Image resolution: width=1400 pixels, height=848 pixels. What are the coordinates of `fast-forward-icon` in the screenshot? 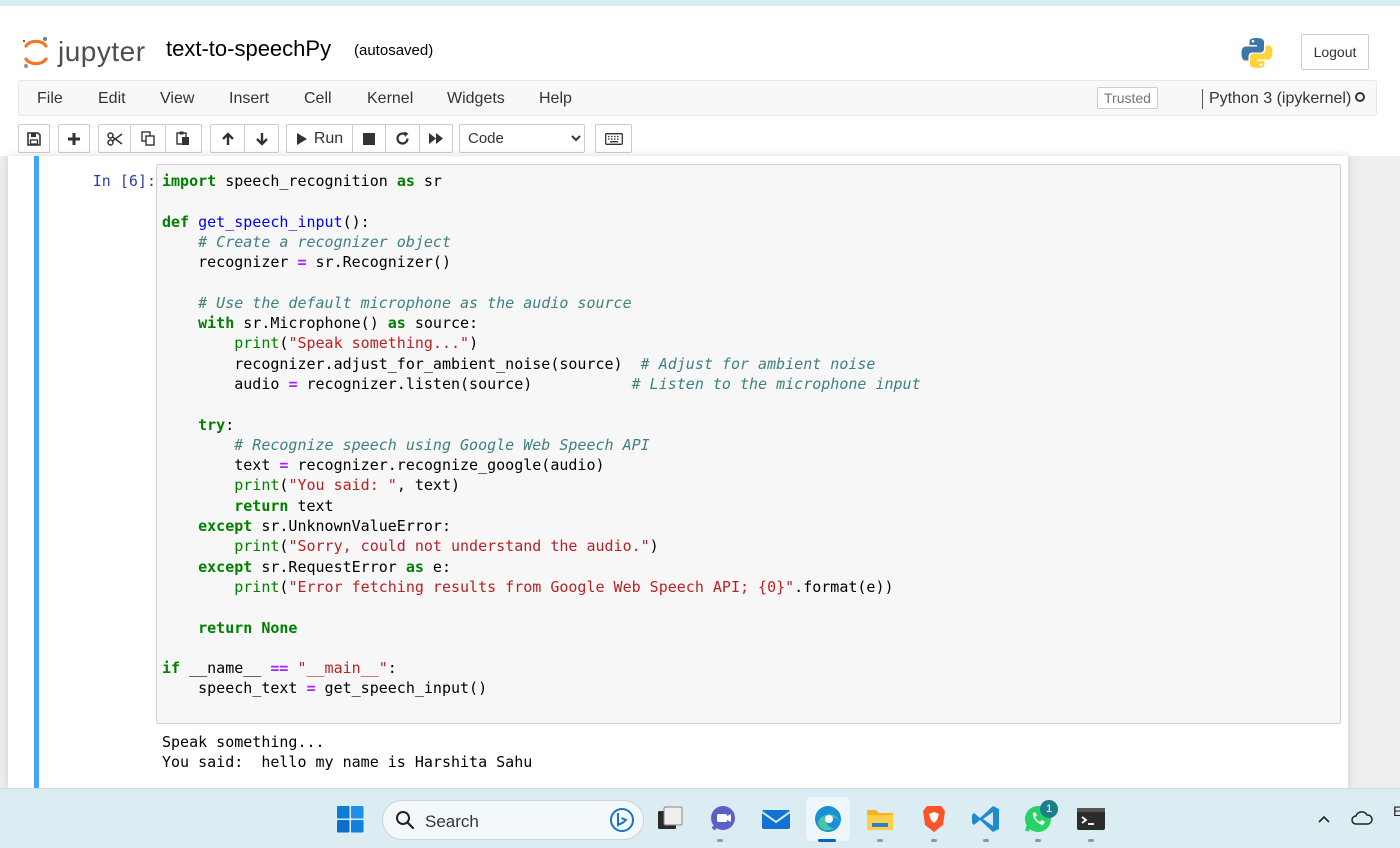 It's located at (436, 138).